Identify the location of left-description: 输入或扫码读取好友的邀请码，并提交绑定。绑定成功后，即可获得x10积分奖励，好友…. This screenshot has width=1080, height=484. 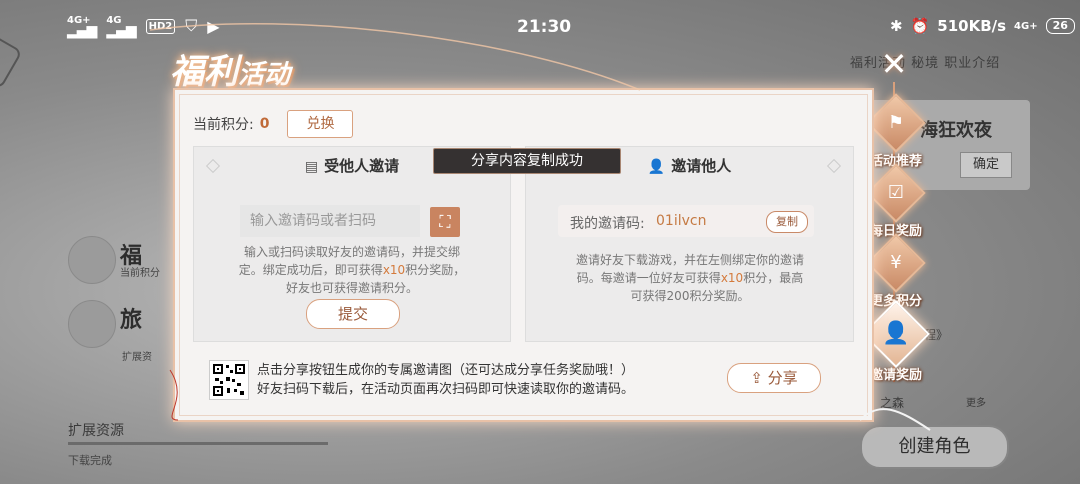
(352, 270).